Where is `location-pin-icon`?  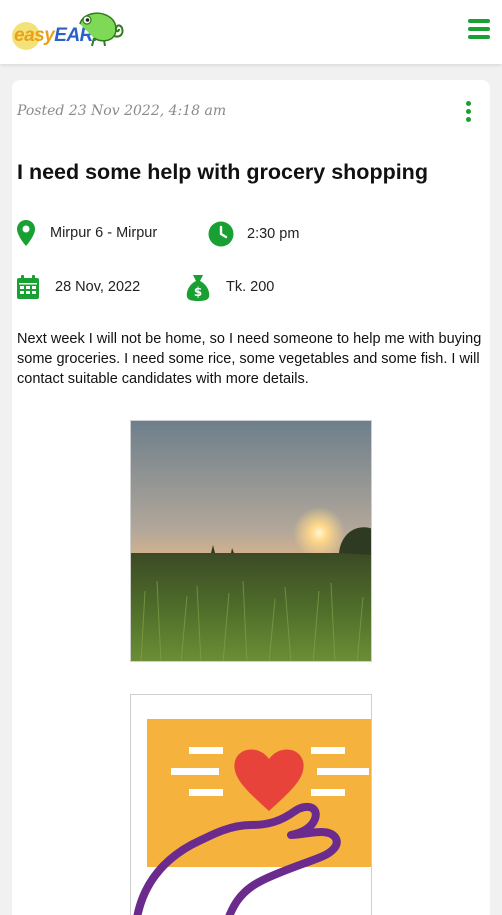
location-pin-icon is located at coordinates (26, 233).